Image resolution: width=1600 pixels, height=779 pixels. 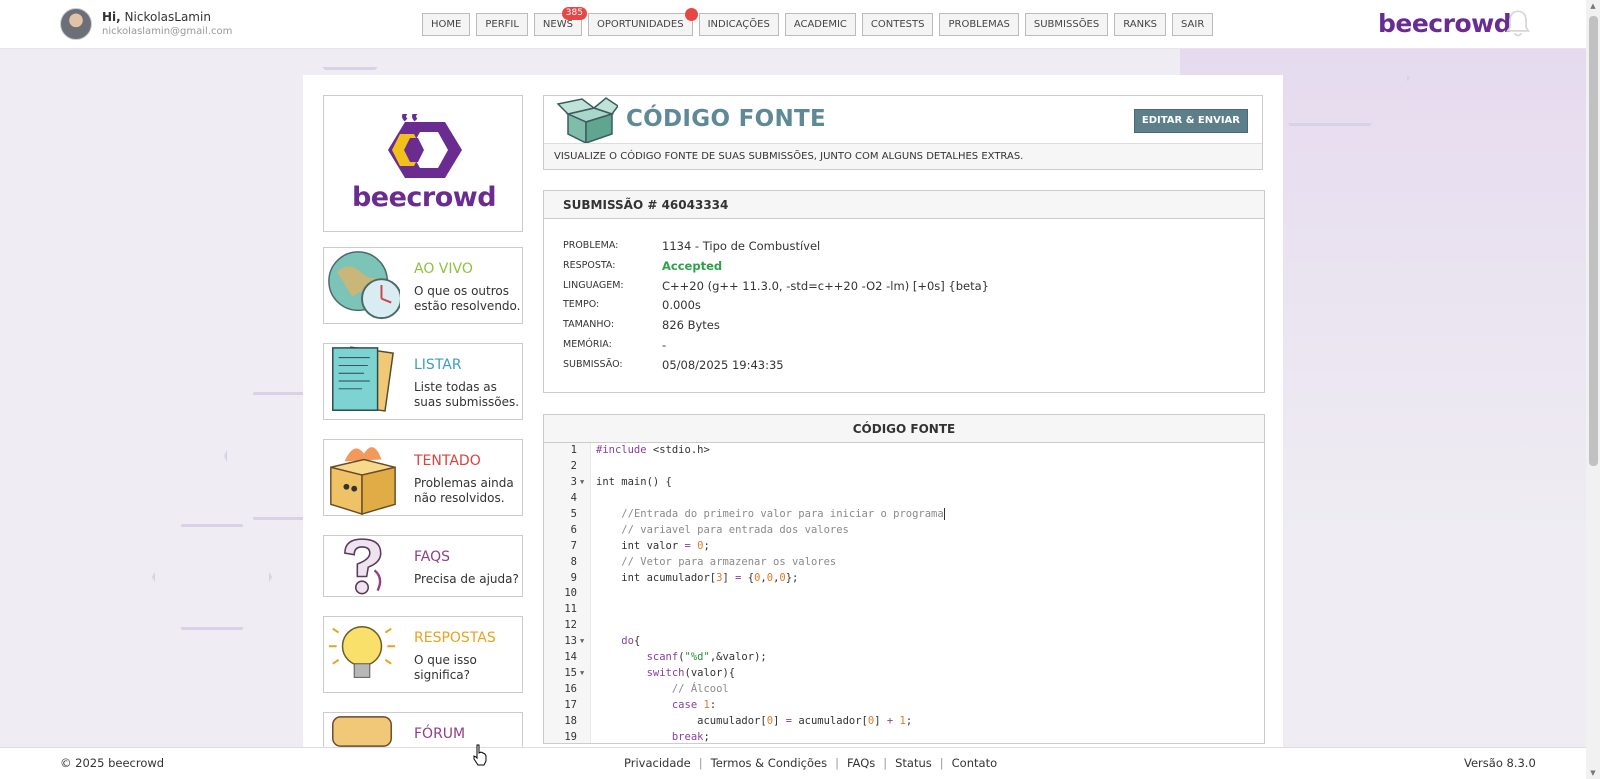 I want to click on footer-link-status: Status, so click(x=913, y=763).